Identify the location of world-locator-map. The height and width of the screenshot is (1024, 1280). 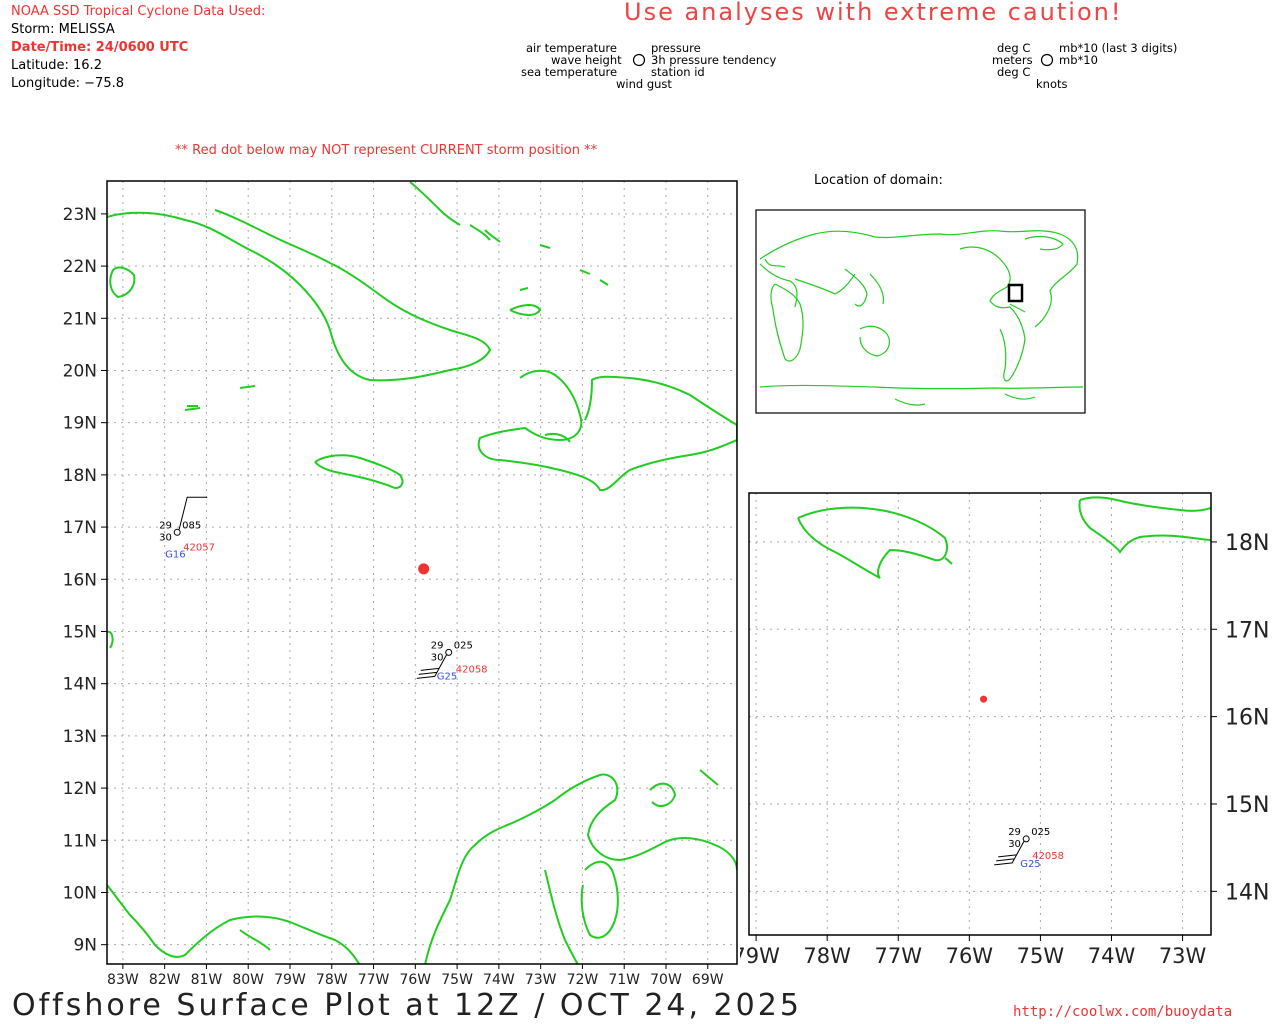
(920, 311).